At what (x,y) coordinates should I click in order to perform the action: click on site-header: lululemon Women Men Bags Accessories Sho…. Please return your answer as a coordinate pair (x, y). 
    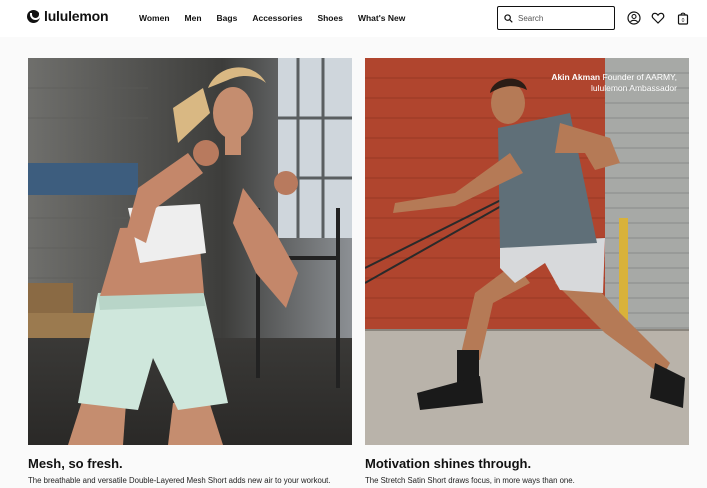
    Looking at the image, I should click on (353, 18).